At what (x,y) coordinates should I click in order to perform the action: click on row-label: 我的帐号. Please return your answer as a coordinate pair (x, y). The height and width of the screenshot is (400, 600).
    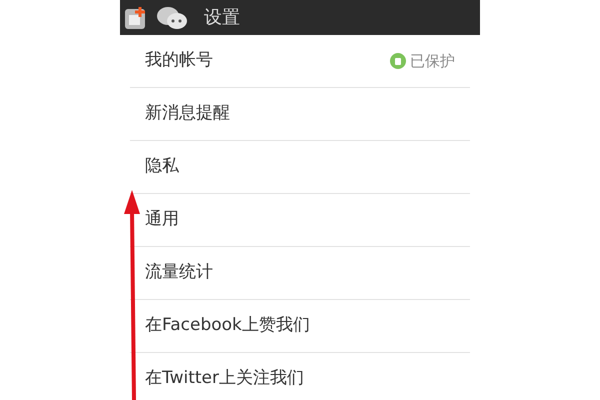
    Looking at the image, I should click on (179, 60).